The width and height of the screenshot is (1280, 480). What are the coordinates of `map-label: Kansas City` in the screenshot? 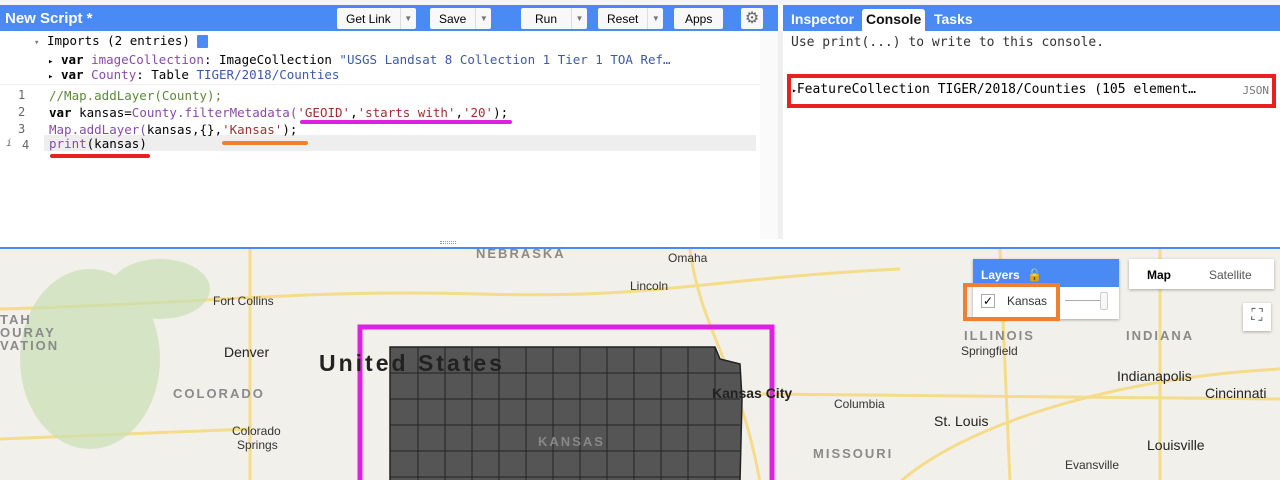 It's located at (752, 393).